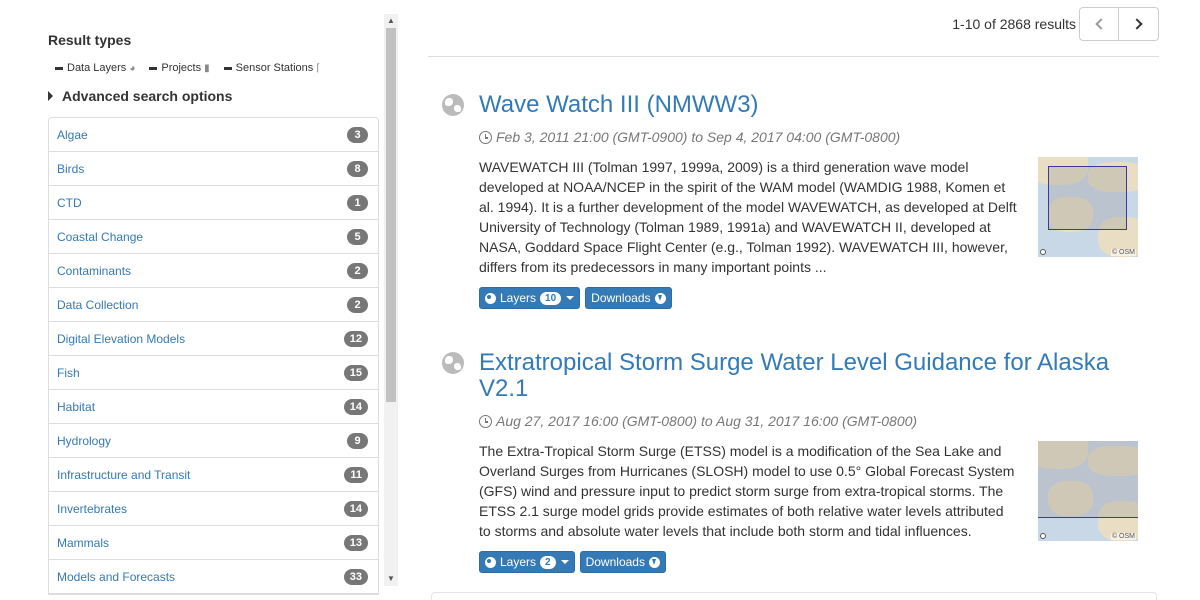 This screenshot has height=600, width=1200. Describe the element at coordinates (121, 338) in the screenshot. I see `category-label: Digital Elevation Models` at that location.